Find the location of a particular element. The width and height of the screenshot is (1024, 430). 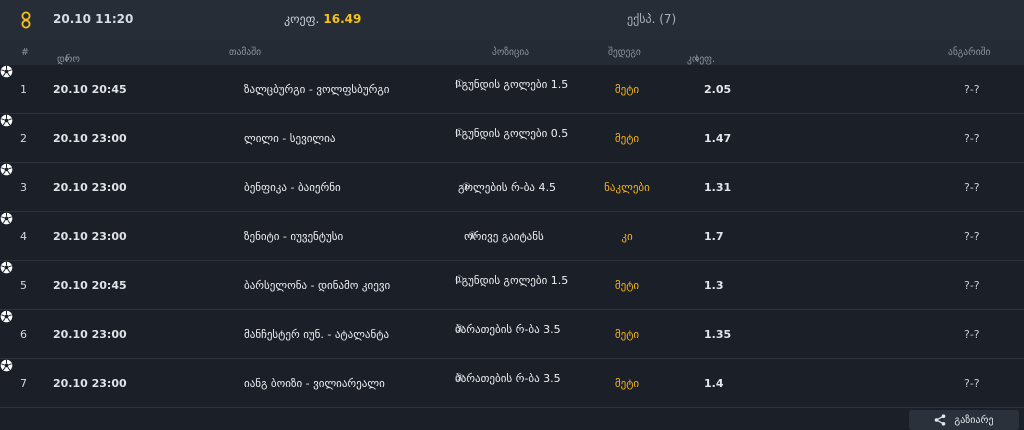

share-button: გაზიარე is located at coordinates (964, 420).